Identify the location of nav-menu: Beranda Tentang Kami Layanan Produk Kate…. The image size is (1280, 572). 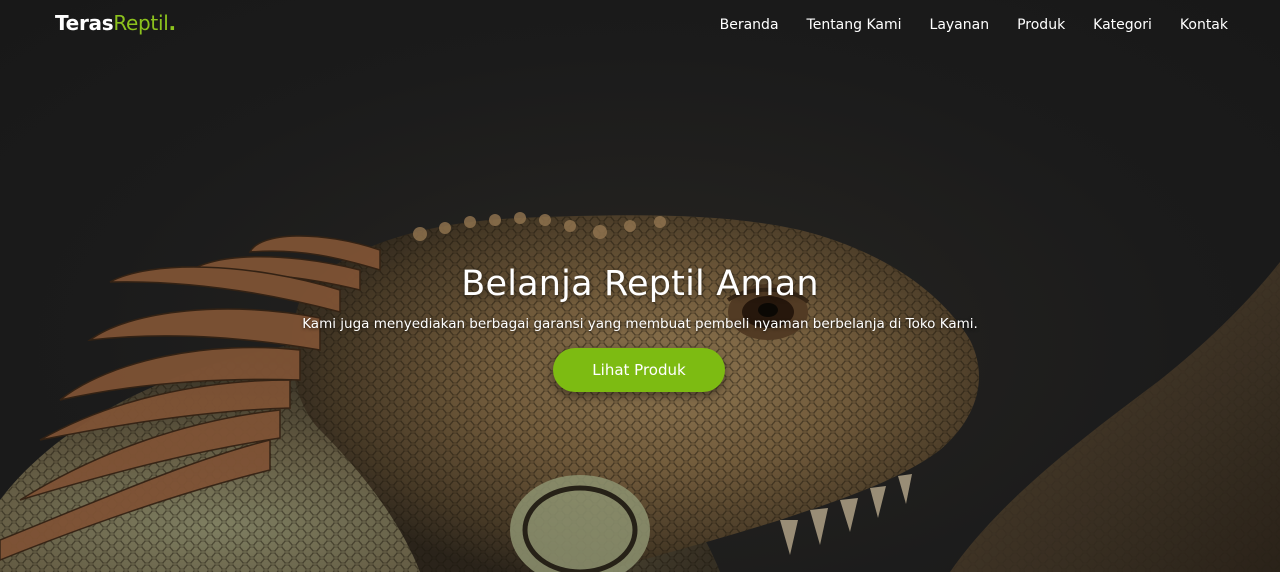
(960, 23).